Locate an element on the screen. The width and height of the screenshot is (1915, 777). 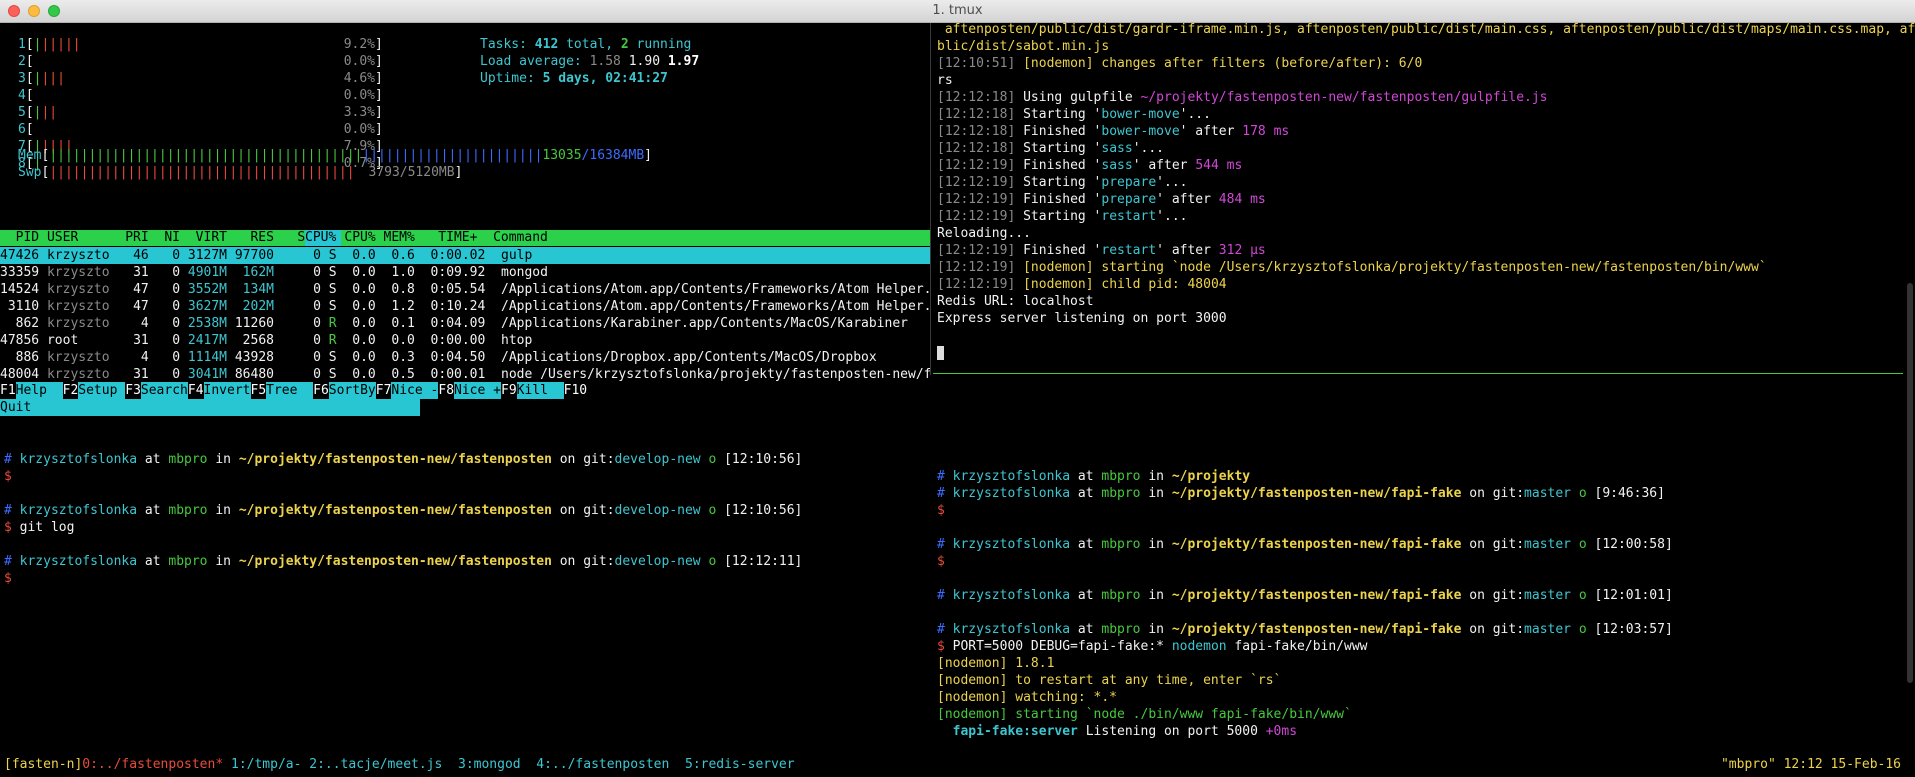
htop-load-average: Load average: 1.58 1.90 1.97 is located at coordinates (590, 61).